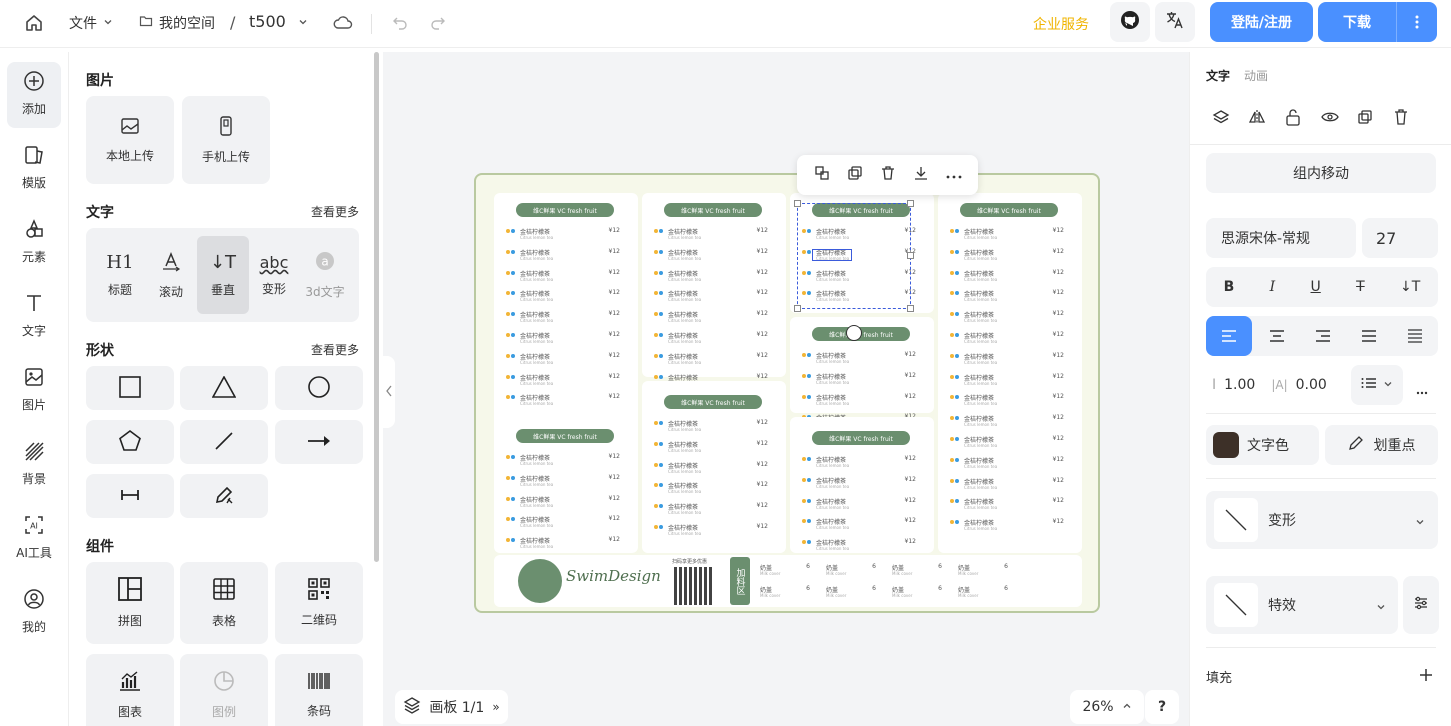  What do you see at coordinates (1400, 238) in the screenshot?
I see `font-size-input: 27` at bounding box center [1400, 238].